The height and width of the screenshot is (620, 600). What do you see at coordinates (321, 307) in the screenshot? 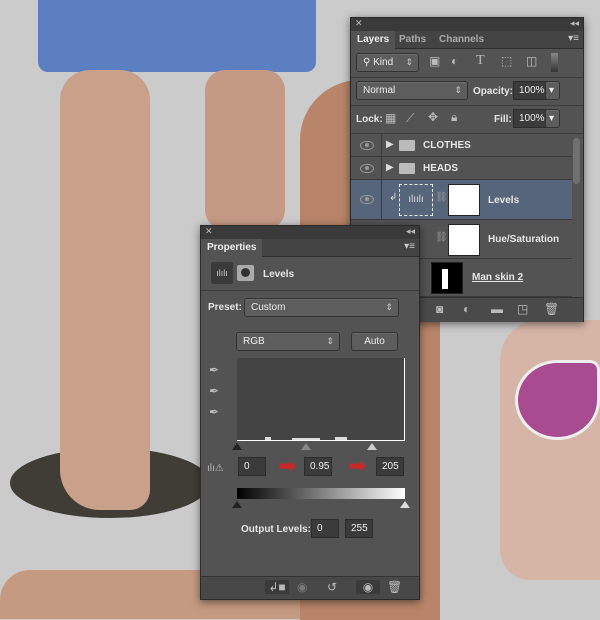
I see `preset-select: Custom` at bounding box center [321, 307].